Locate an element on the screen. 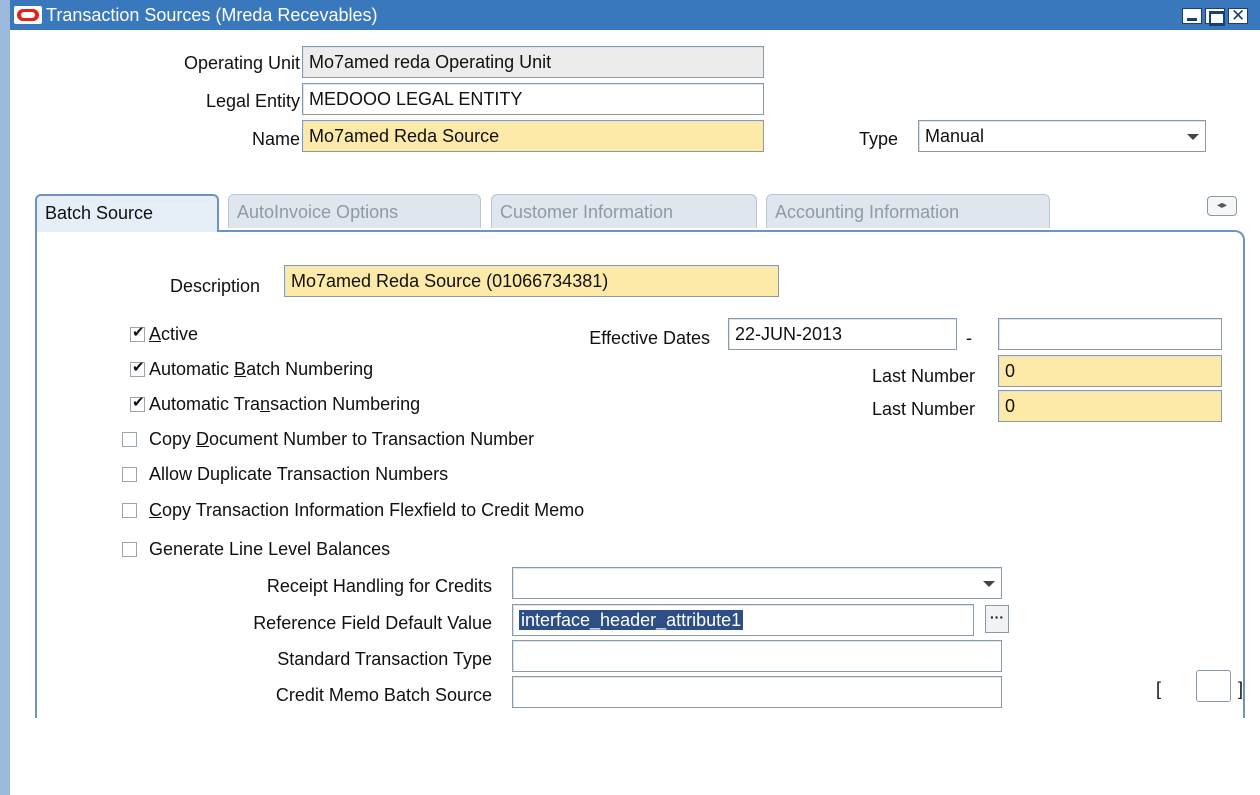 This screenshot has height=795, width=1260. maximize-button is located at coordinates (1215, 17).